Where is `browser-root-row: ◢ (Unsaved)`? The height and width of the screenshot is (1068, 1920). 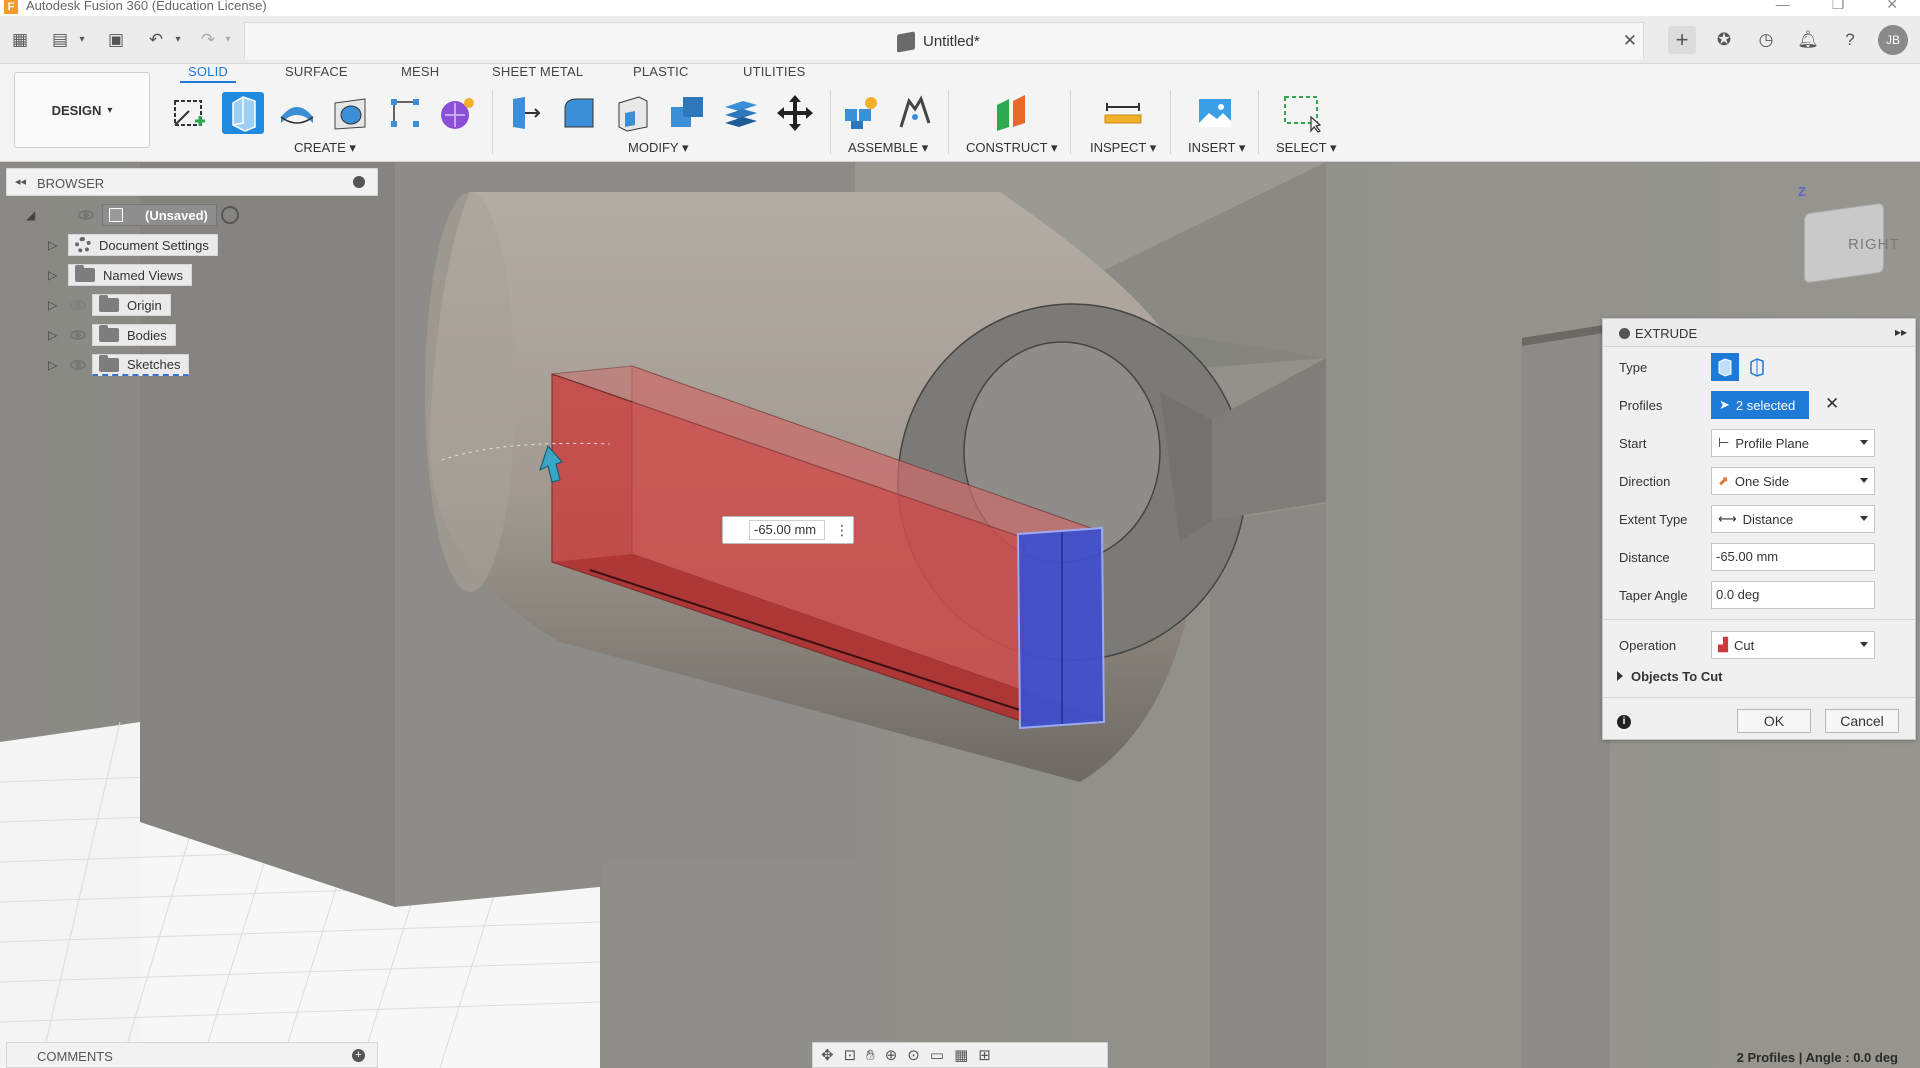
browser-root-row: ◢ (Unsaved) is located at coordinates (132, 215).